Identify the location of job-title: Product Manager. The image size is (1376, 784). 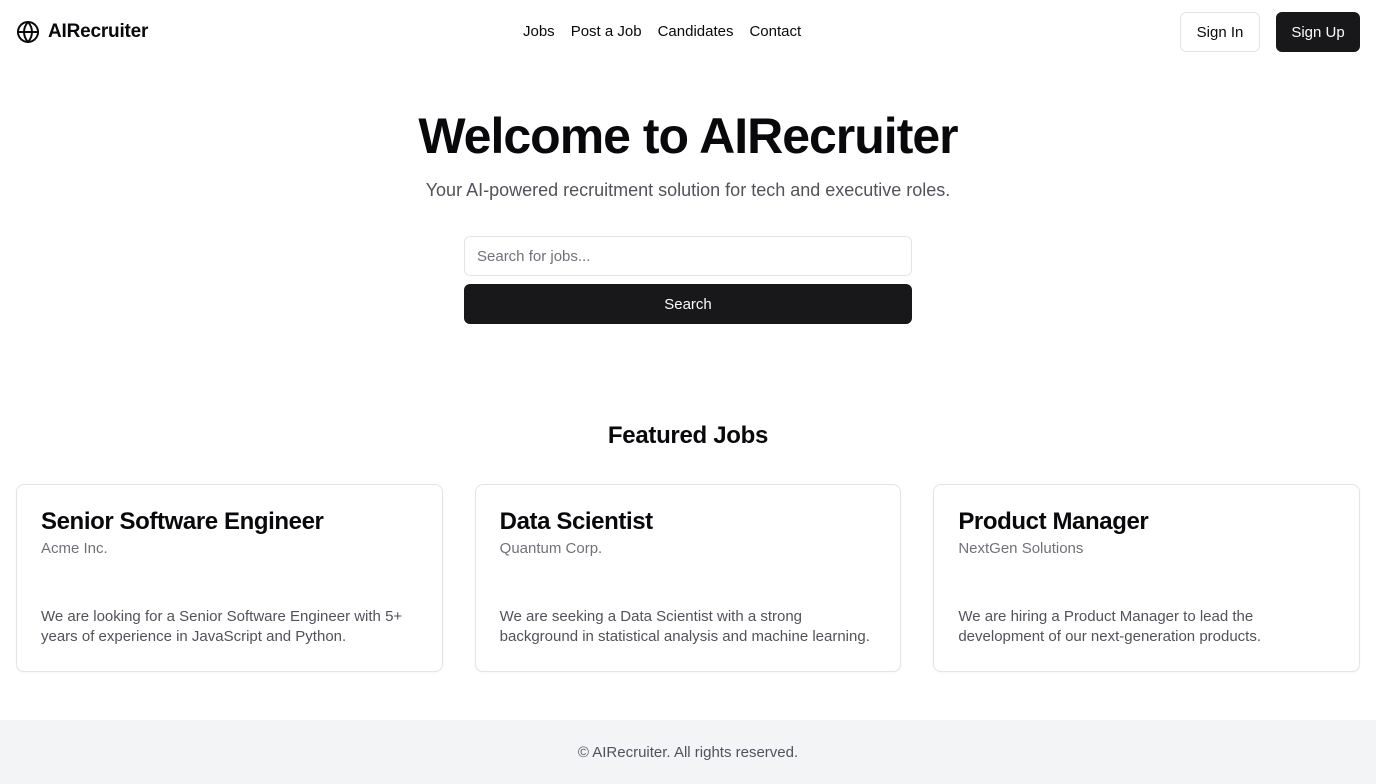
(1053, 521).